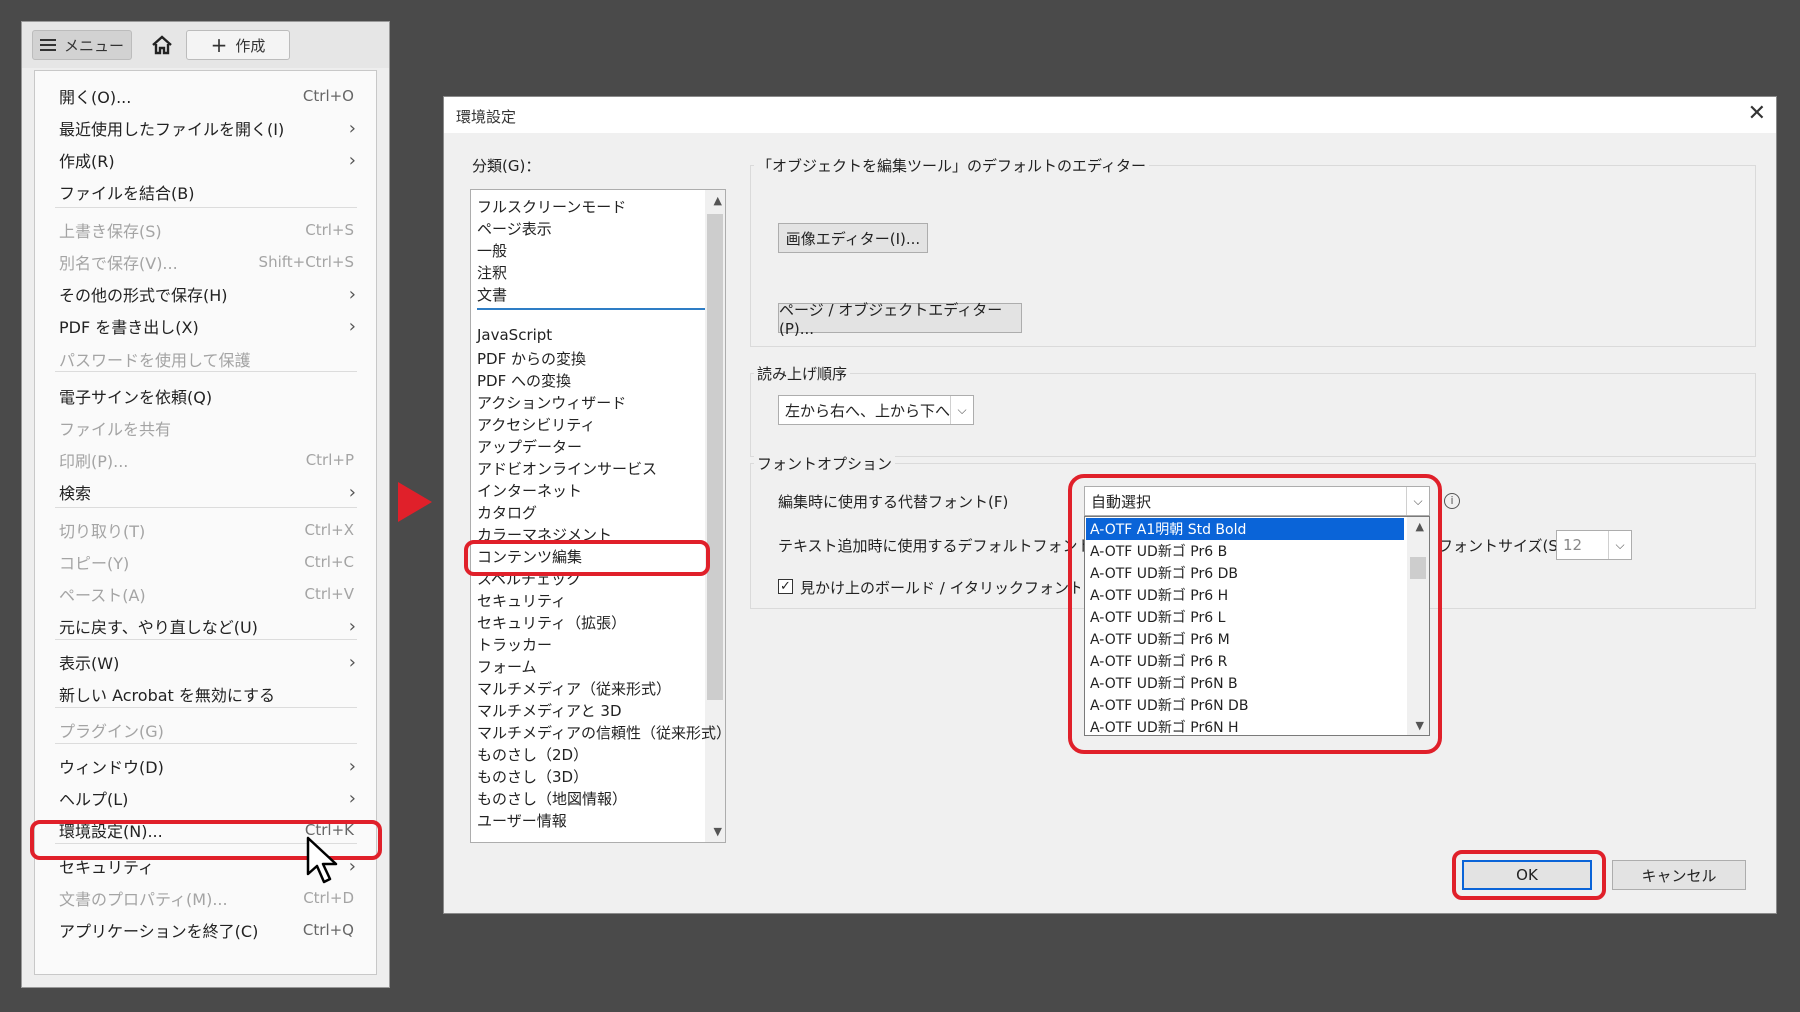 The height and width of the screenshot is (1012, 1800). What do you see at coordinates (718, 200) in the screenshot?
I see `scroll-up-icon: ▲` at bounding box center [718, 200].